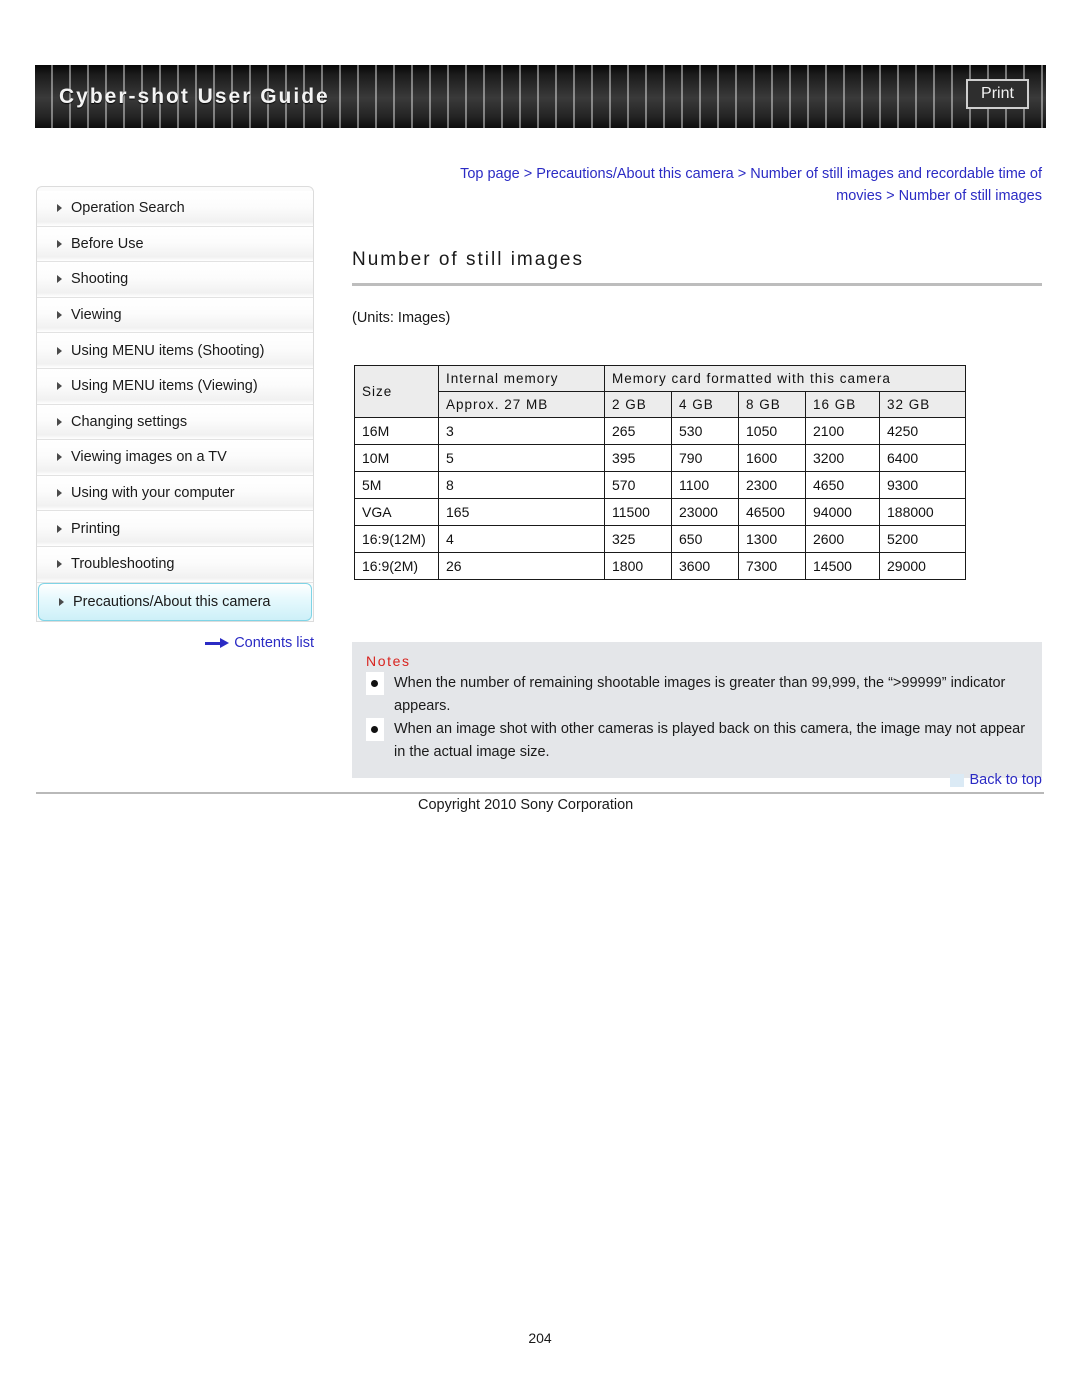  Describe the element at coordinates (396, 539) in the screenshot. I see `cell-size: 16:9(12M)` at that location.